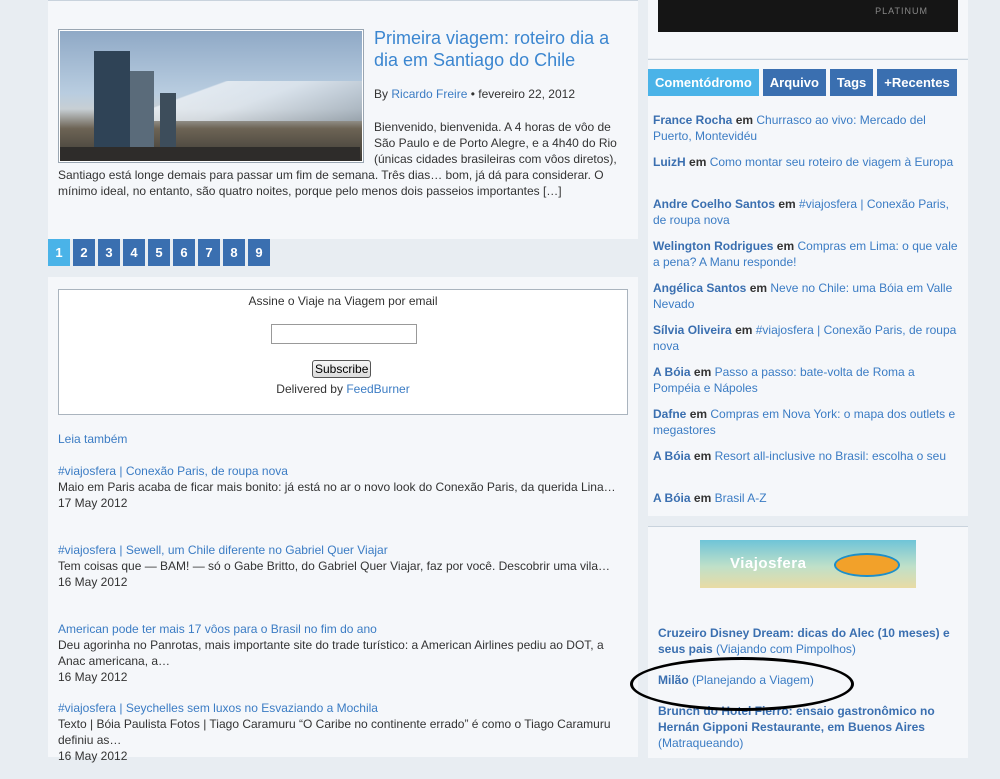 This screenshot has width=1000, height=779. I want to click on blog-source: (Matraqueando), so click(700, 743).